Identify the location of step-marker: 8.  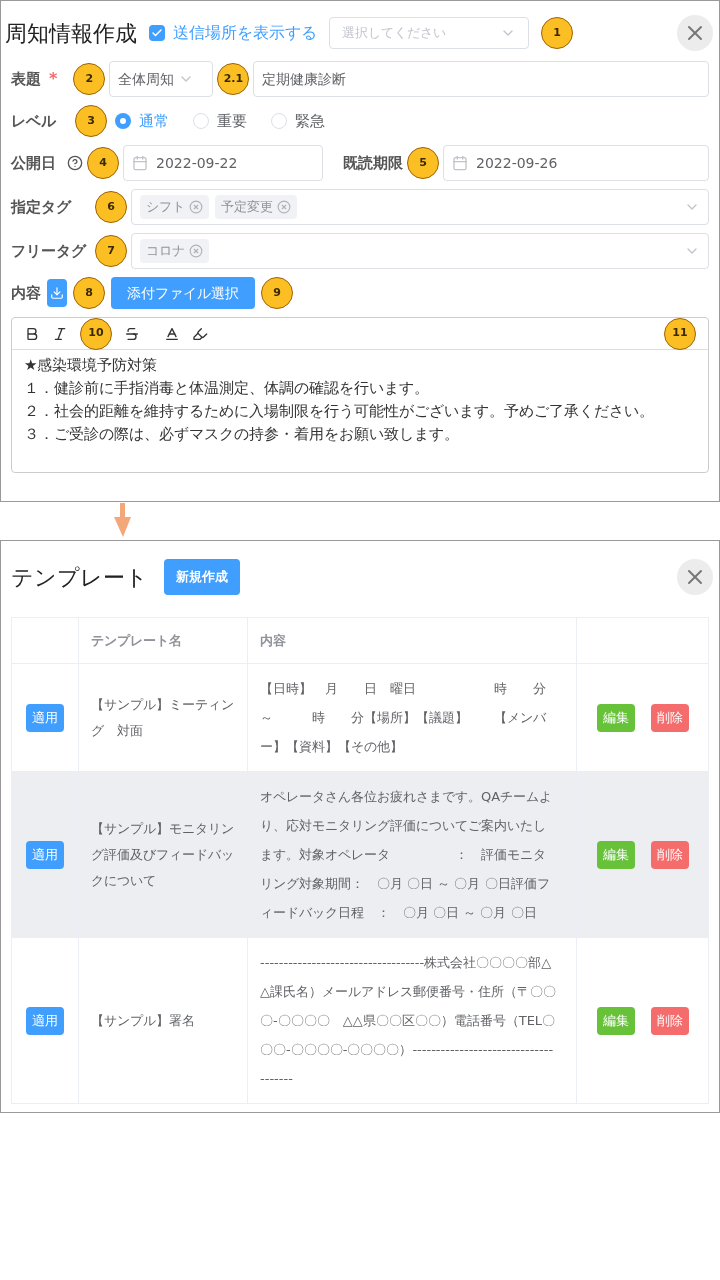
(89, 293).